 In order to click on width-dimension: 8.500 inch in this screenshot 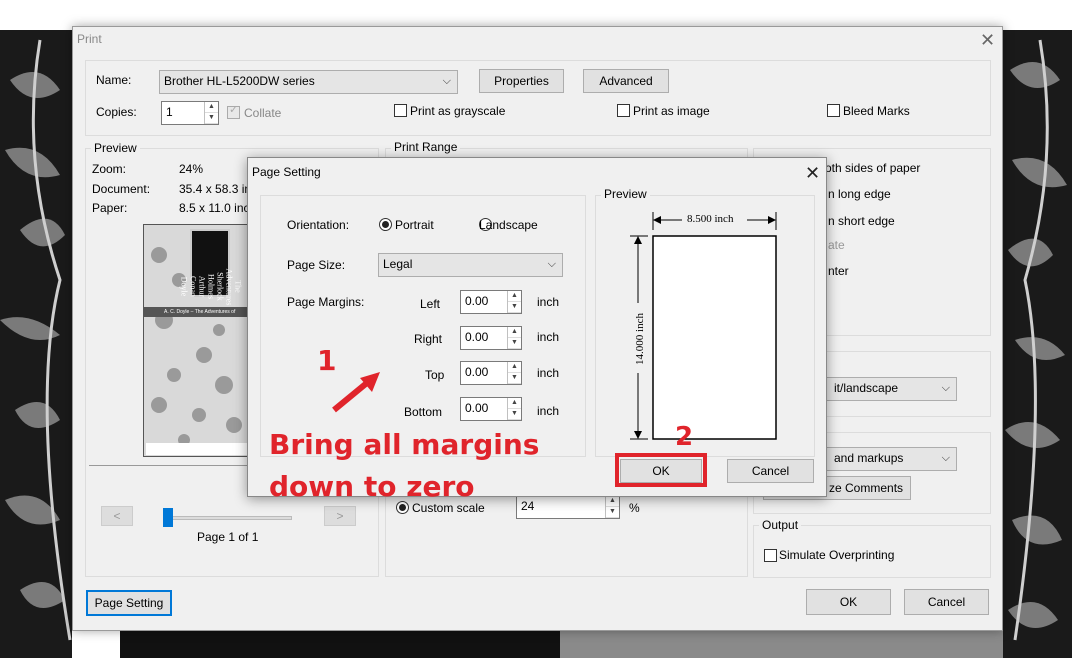, I will do `click(710, 219)`.